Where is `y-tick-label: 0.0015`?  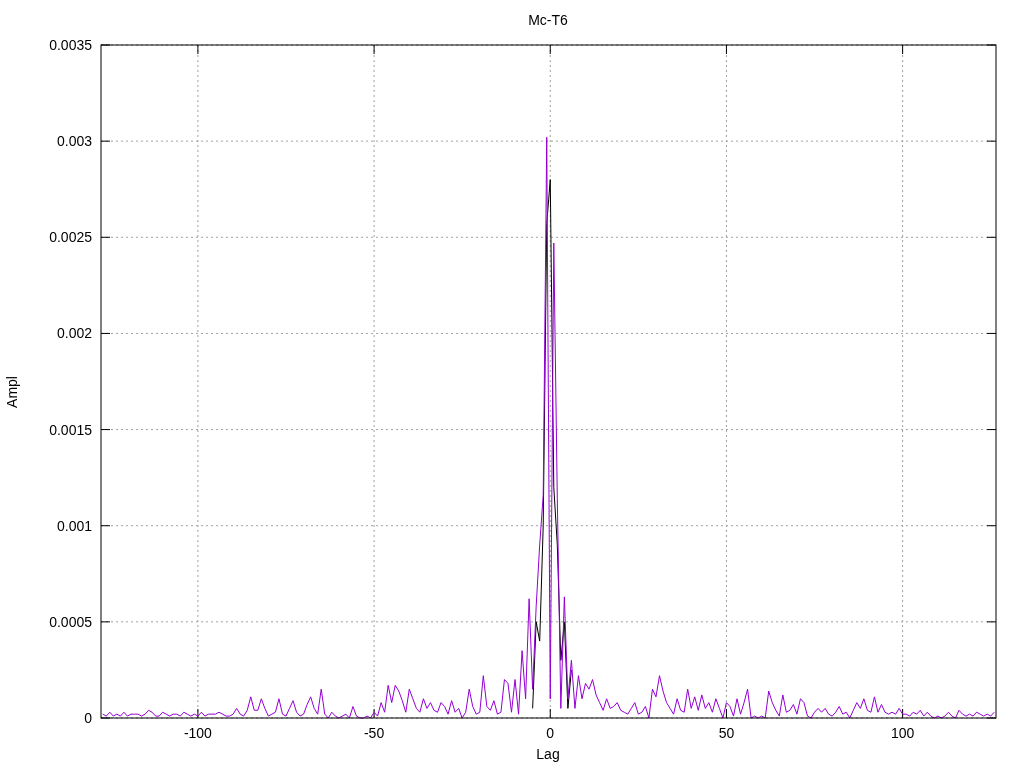
y-tick-label: 0.0015 is located at coordinates (70, 429).